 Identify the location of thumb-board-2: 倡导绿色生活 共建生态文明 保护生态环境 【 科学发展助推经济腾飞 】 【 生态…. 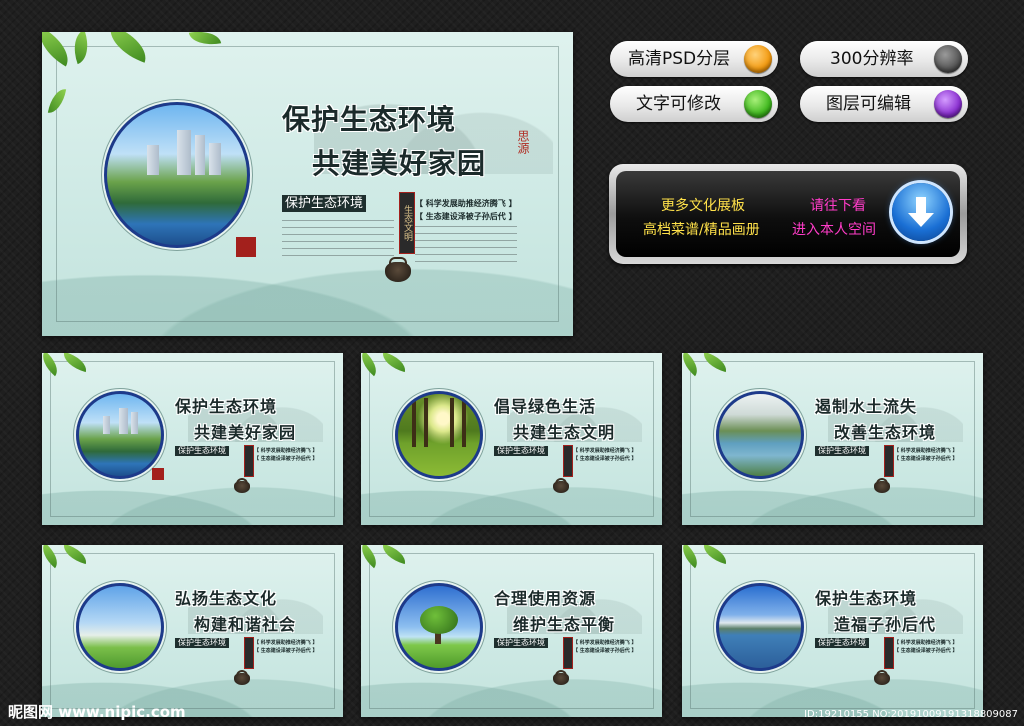
(511, 439).